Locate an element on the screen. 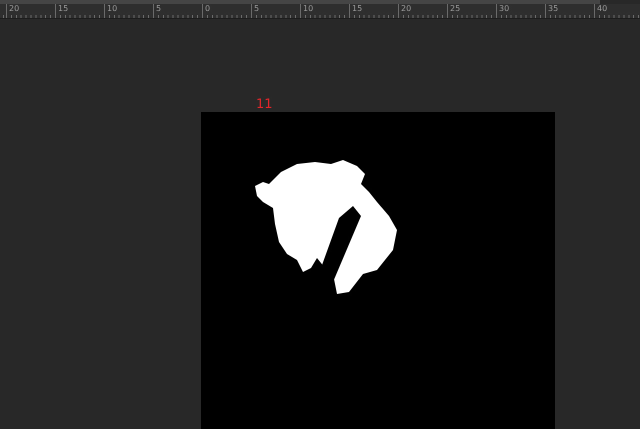 This screenshot has width=640, height=429. canvas-label: 11 is located at coordinates (264, 104).